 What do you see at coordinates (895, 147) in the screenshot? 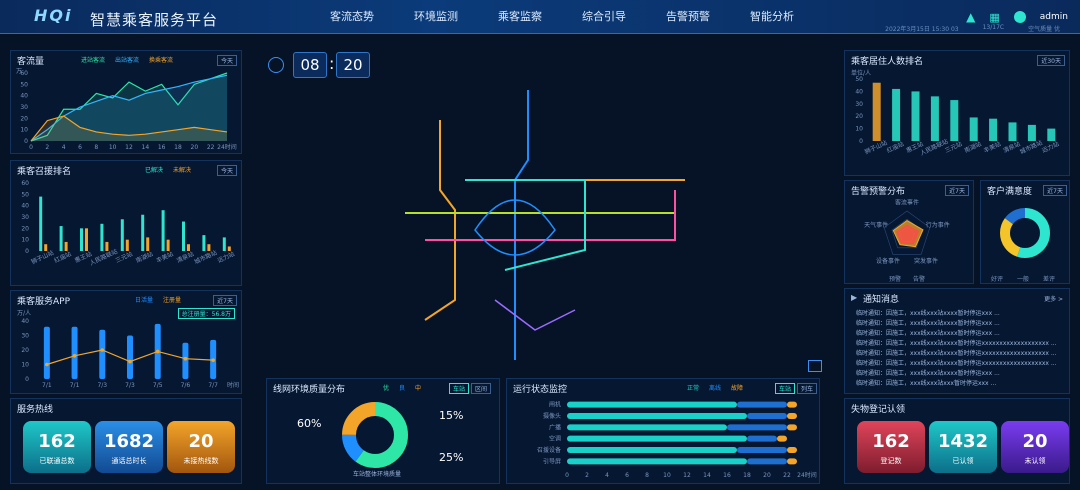
I see `x-tick-label: 红庙站` at bounding box center [895, 147].